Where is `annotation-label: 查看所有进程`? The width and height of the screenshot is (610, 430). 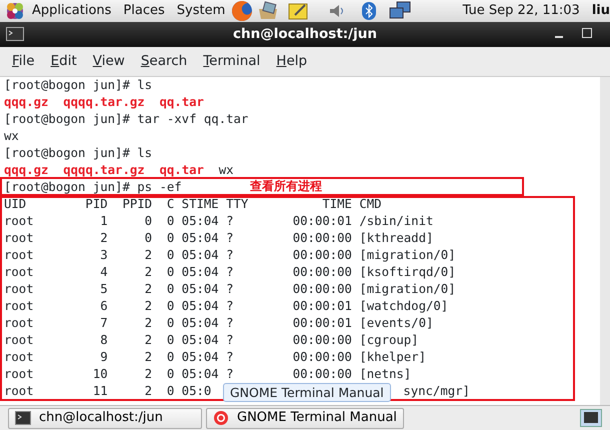
annotation-label: 查看所有进程 is located at coordinates (286, 186).